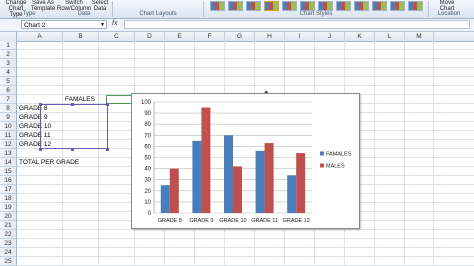 This screenshot has height=266, width=474. What do you see at coordinates (240, 36) in the screenshot?
I see `column-header-g: G` at bounding box center [240, 36].